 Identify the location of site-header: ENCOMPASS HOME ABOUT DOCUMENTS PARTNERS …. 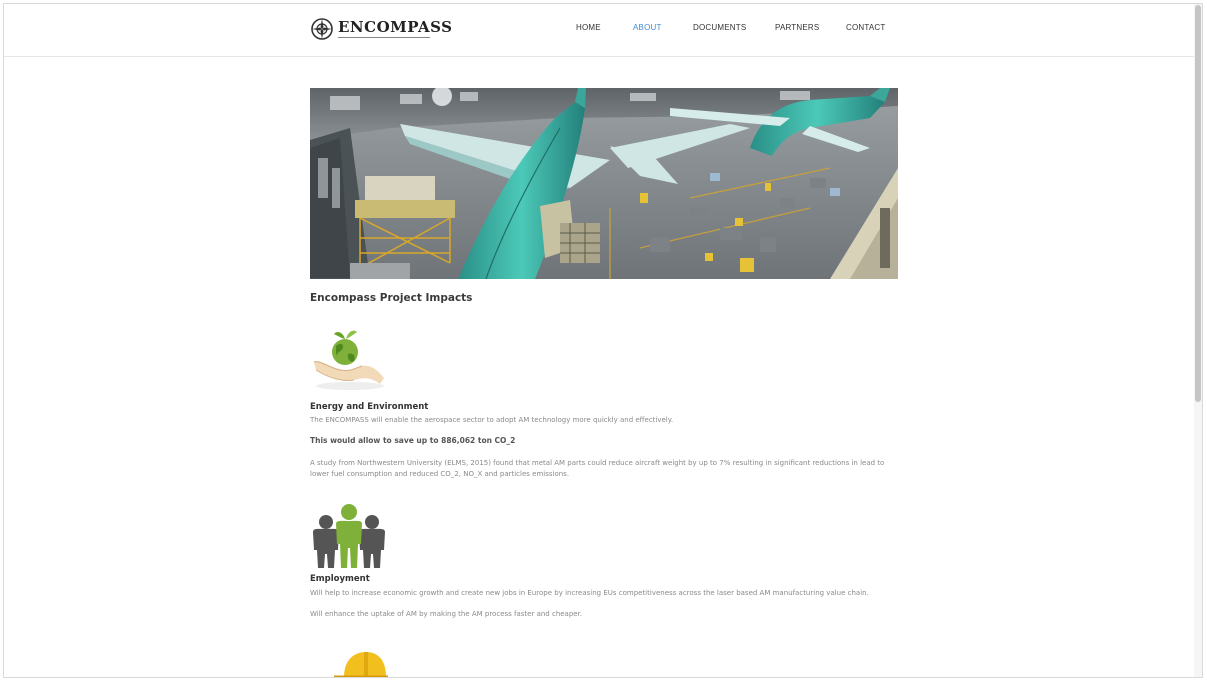
(600, 30).